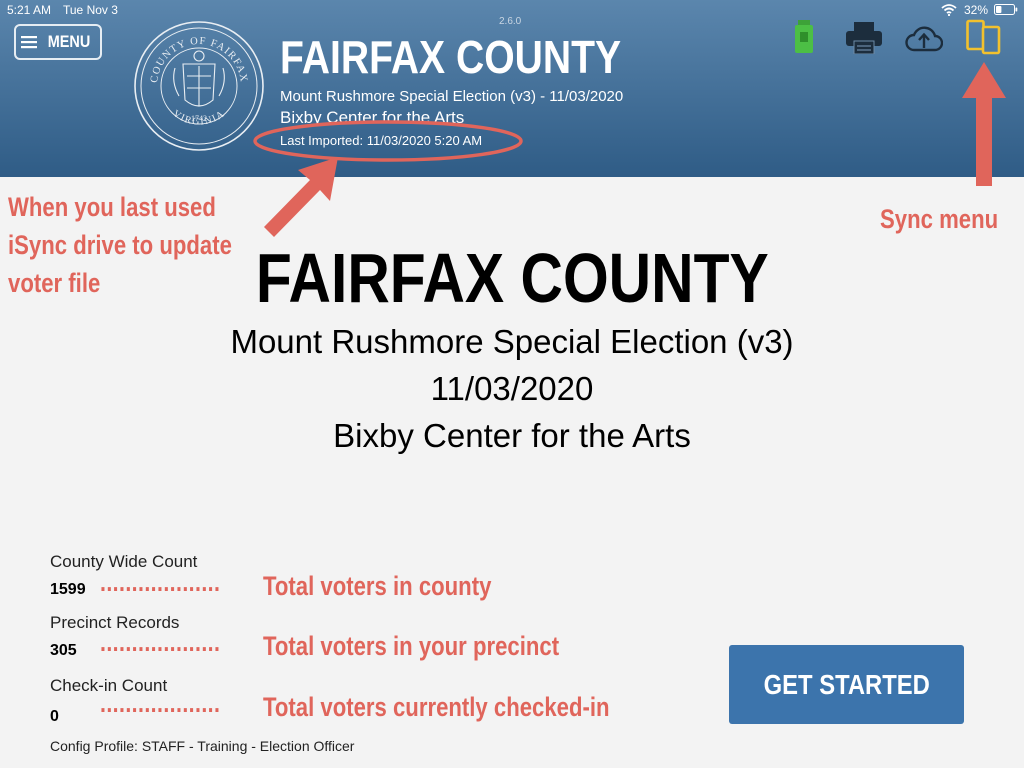  I want to click on app-version: 2.6.0, so click(510, 21).